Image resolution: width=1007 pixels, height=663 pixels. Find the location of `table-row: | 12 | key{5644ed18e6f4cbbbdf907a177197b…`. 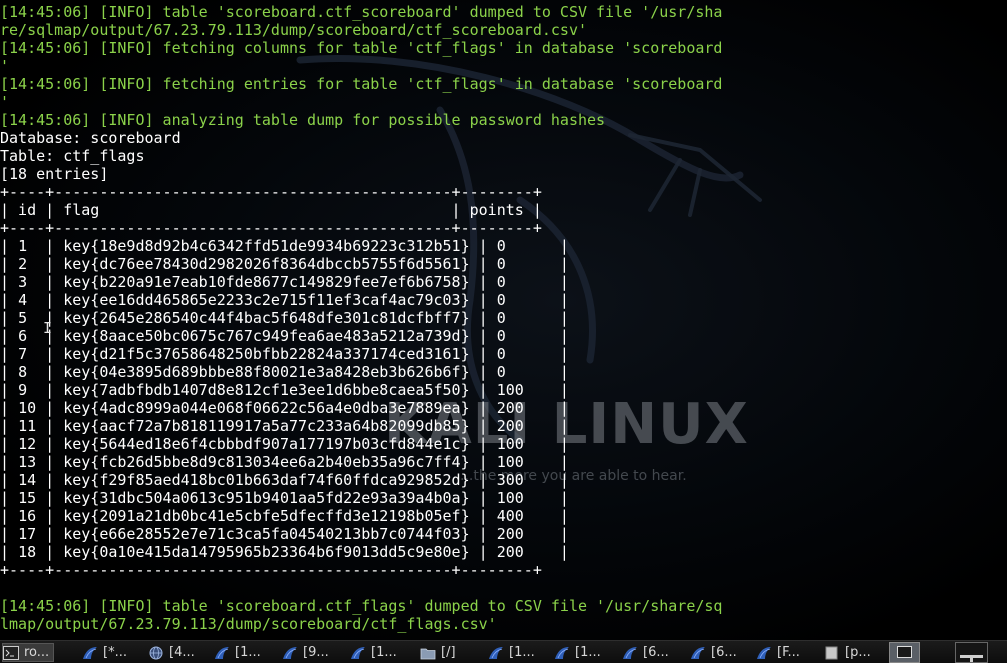

table-row: | 12 | key{5644ed18e6f4cbbbdf907a177197b… is located at coordinates (503, 444).